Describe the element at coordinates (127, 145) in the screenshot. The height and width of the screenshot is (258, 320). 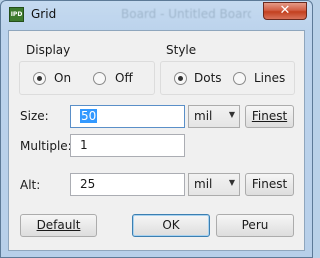
I see `multiple-input: 1` at that location.